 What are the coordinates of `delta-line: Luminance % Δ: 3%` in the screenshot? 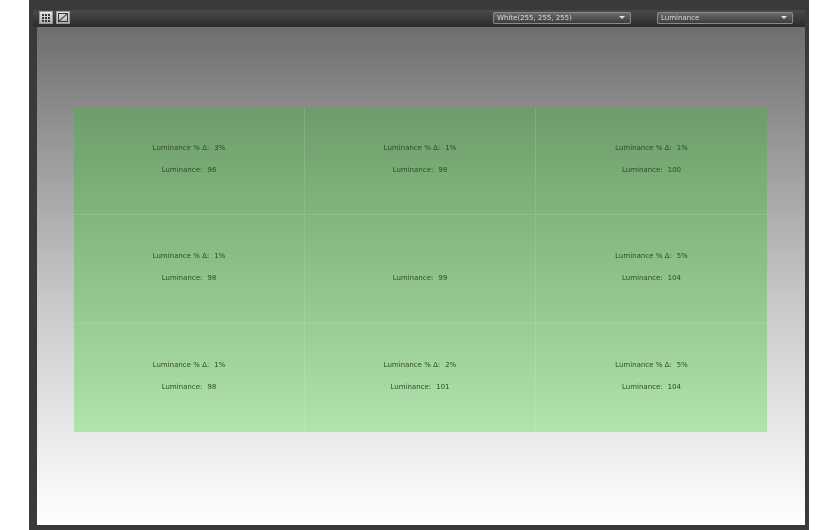 It's located at (189, 148).